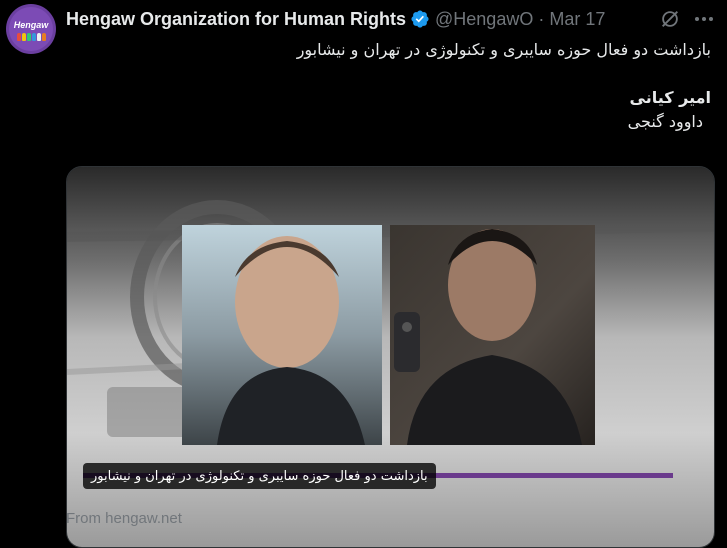 The width and height of the screenshot is (727, 548). Describe the element at coordinates (670, 97) in the screenshot. I see `tweet-text-line-3: امیر کیانی` at that location.